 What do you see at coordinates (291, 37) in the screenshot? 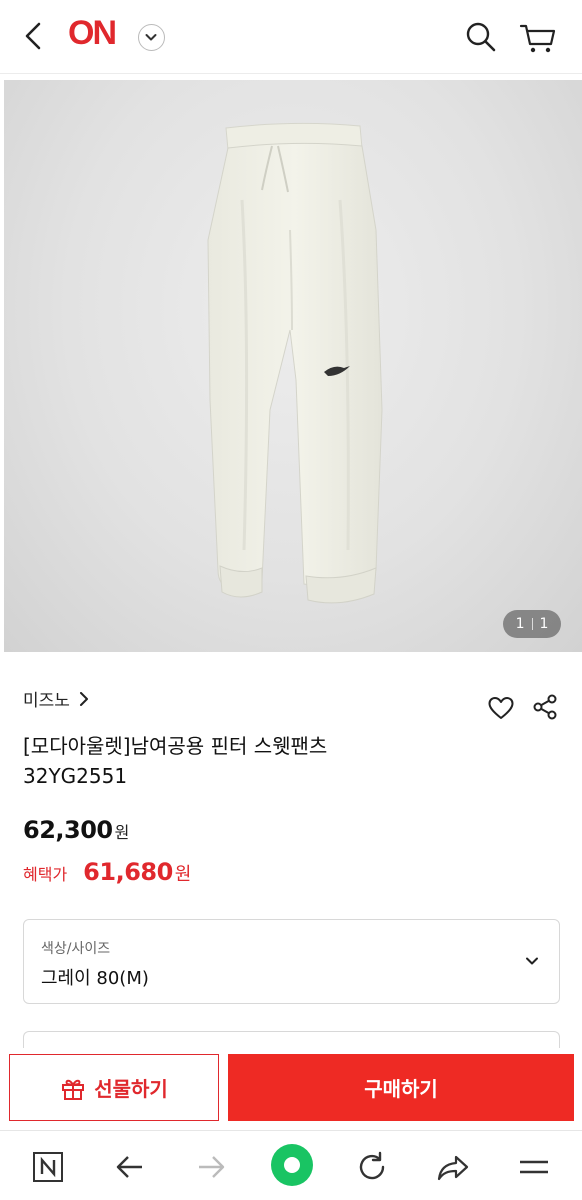
I see `app-header: ON` at bounding box center [291, 37].